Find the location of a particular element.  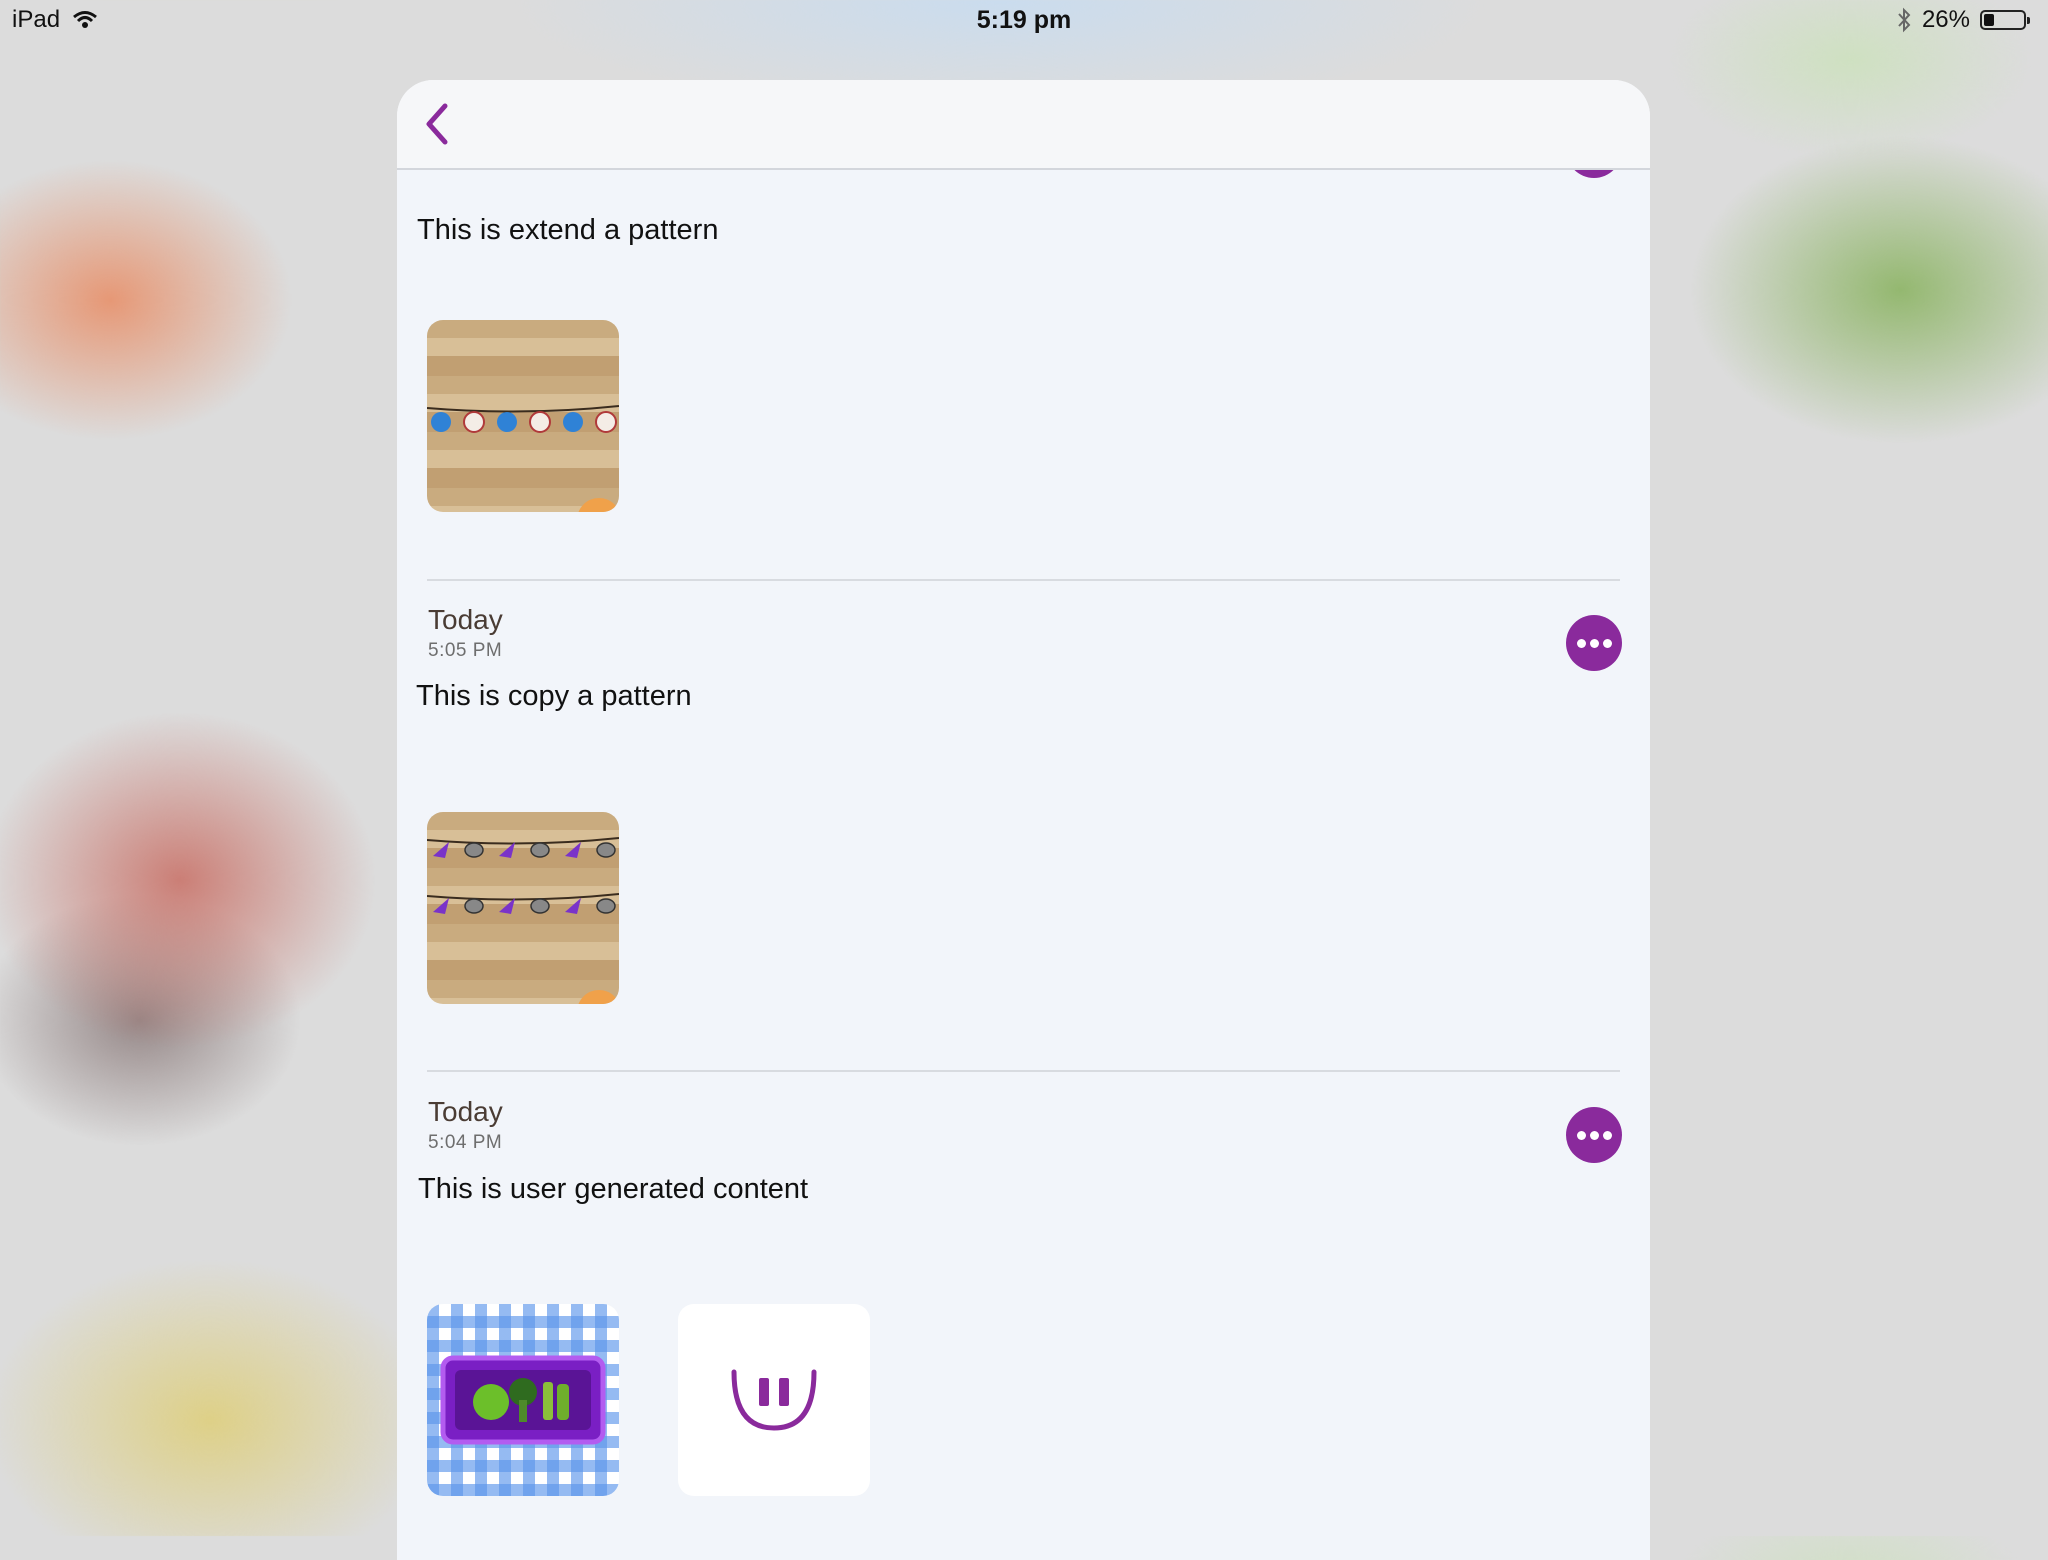

clock: 5:19 pm is located at coordinates (1024, 20).